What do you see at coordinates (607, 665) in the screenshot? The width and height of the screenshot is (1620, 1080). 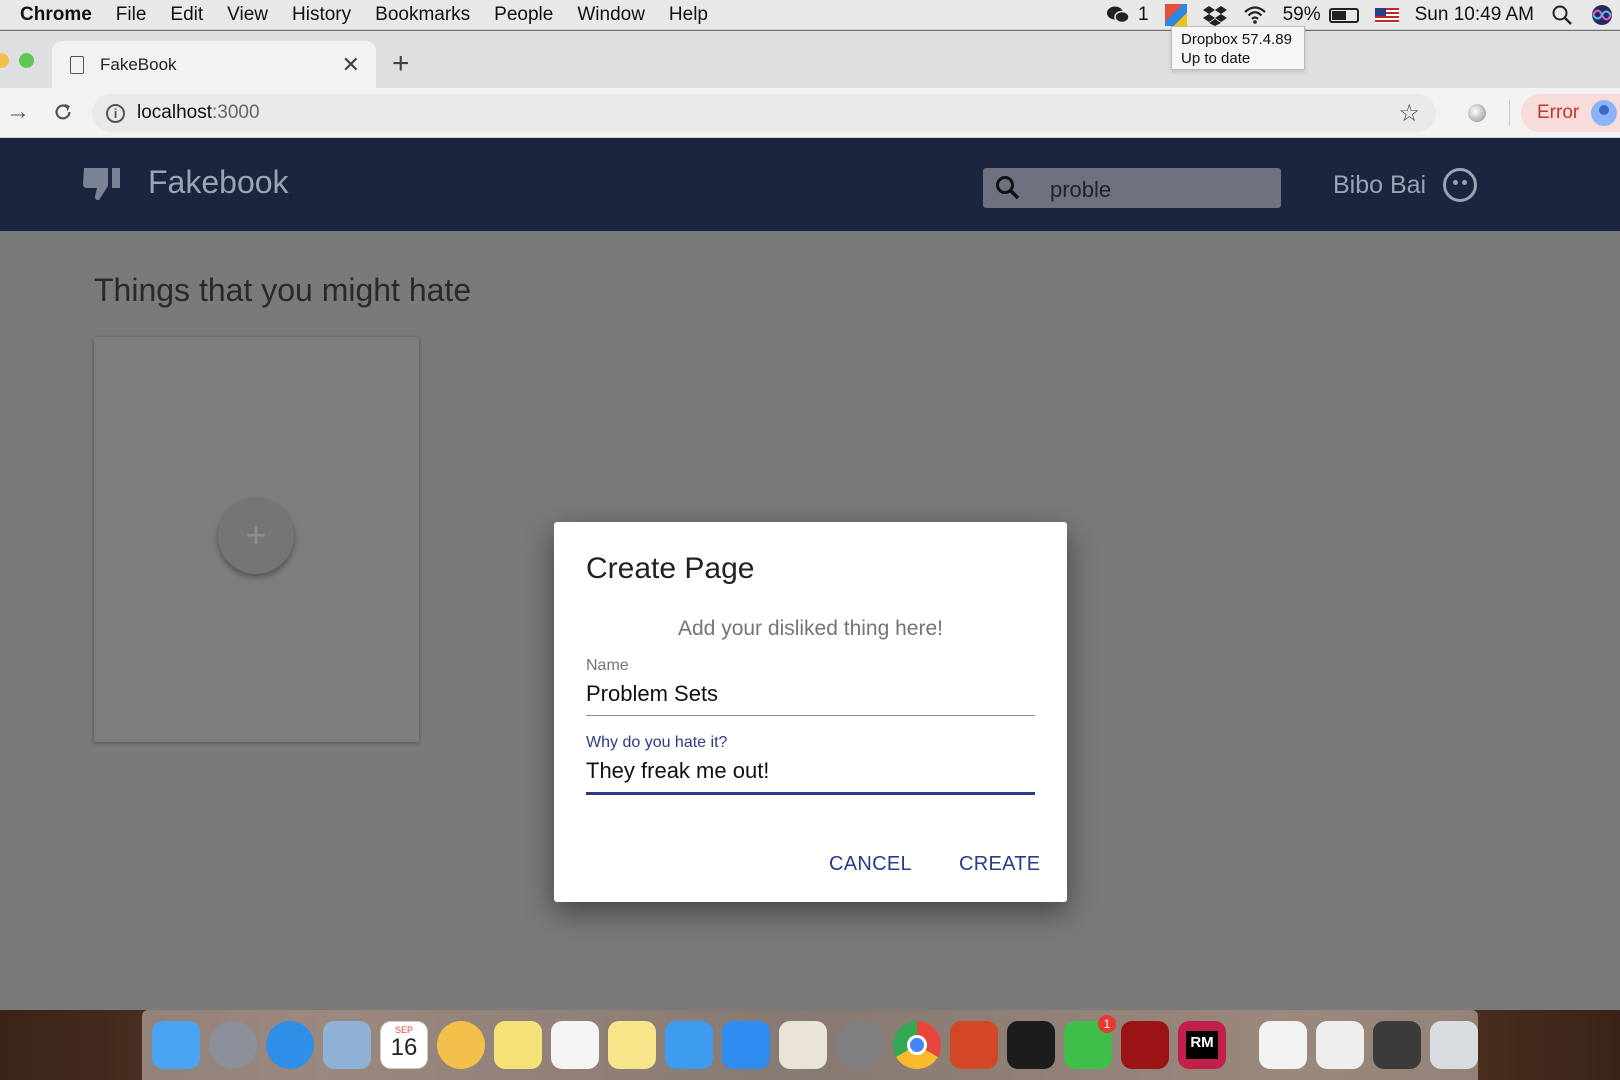 I see `name-field-label: Name` at bounding box center [607, 665].